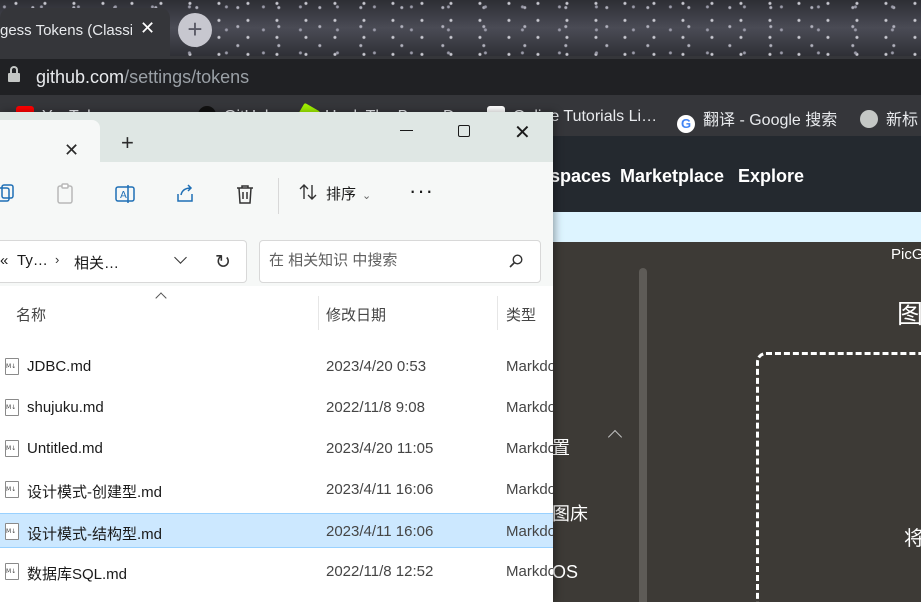 This screenshot has height=602, width=921. Describe the element at coordinates (276, 489) in the screenshot. I see `file-row: 设计模式-创建型.md 2023/4/11 16:06 Markdown` at that location.